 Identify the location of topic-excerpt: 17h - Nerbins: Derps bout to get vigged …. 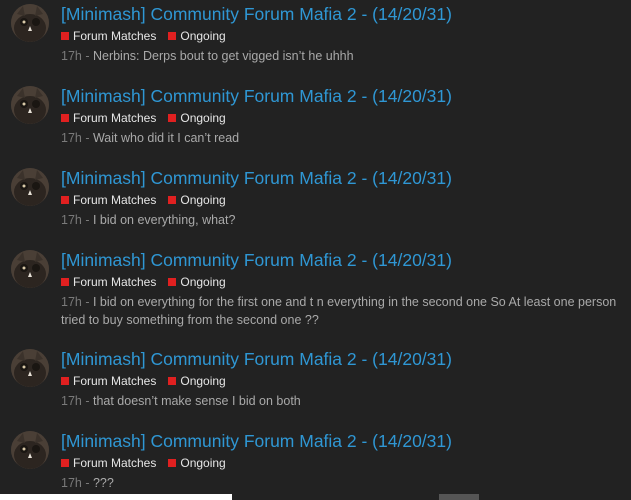
(341, 56).